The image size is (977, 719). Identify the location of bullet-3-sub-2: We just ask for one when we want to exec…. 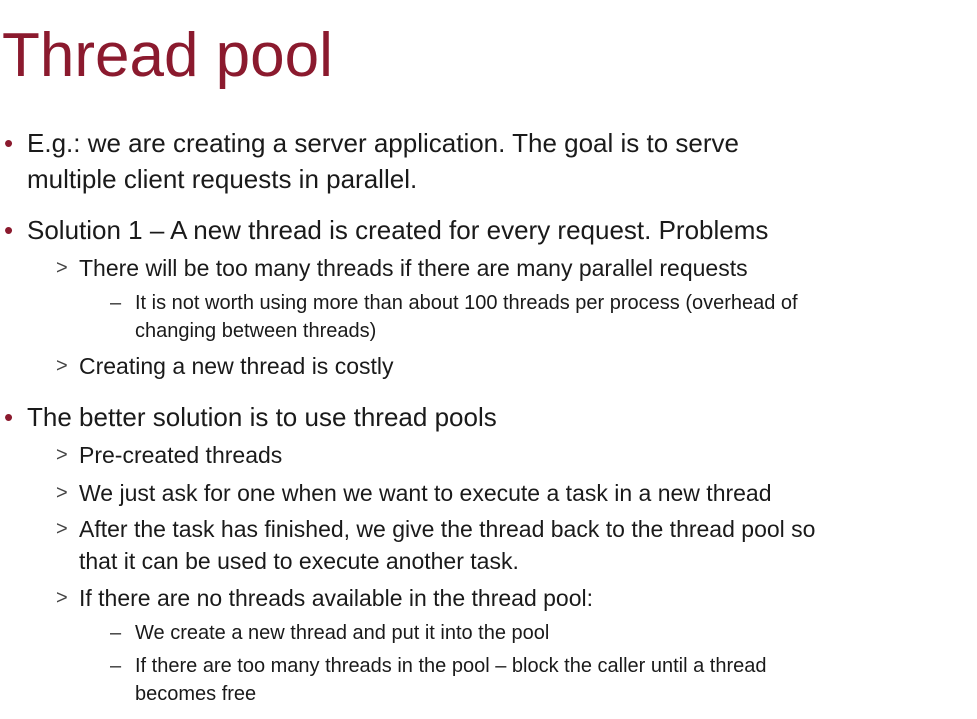
(425, 493).